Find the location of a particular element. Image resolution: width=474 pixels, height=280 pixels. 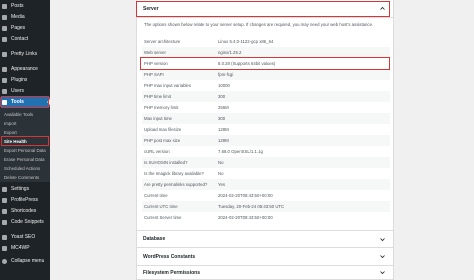

menu-contact: Contact is located at coordinates (25, 39).